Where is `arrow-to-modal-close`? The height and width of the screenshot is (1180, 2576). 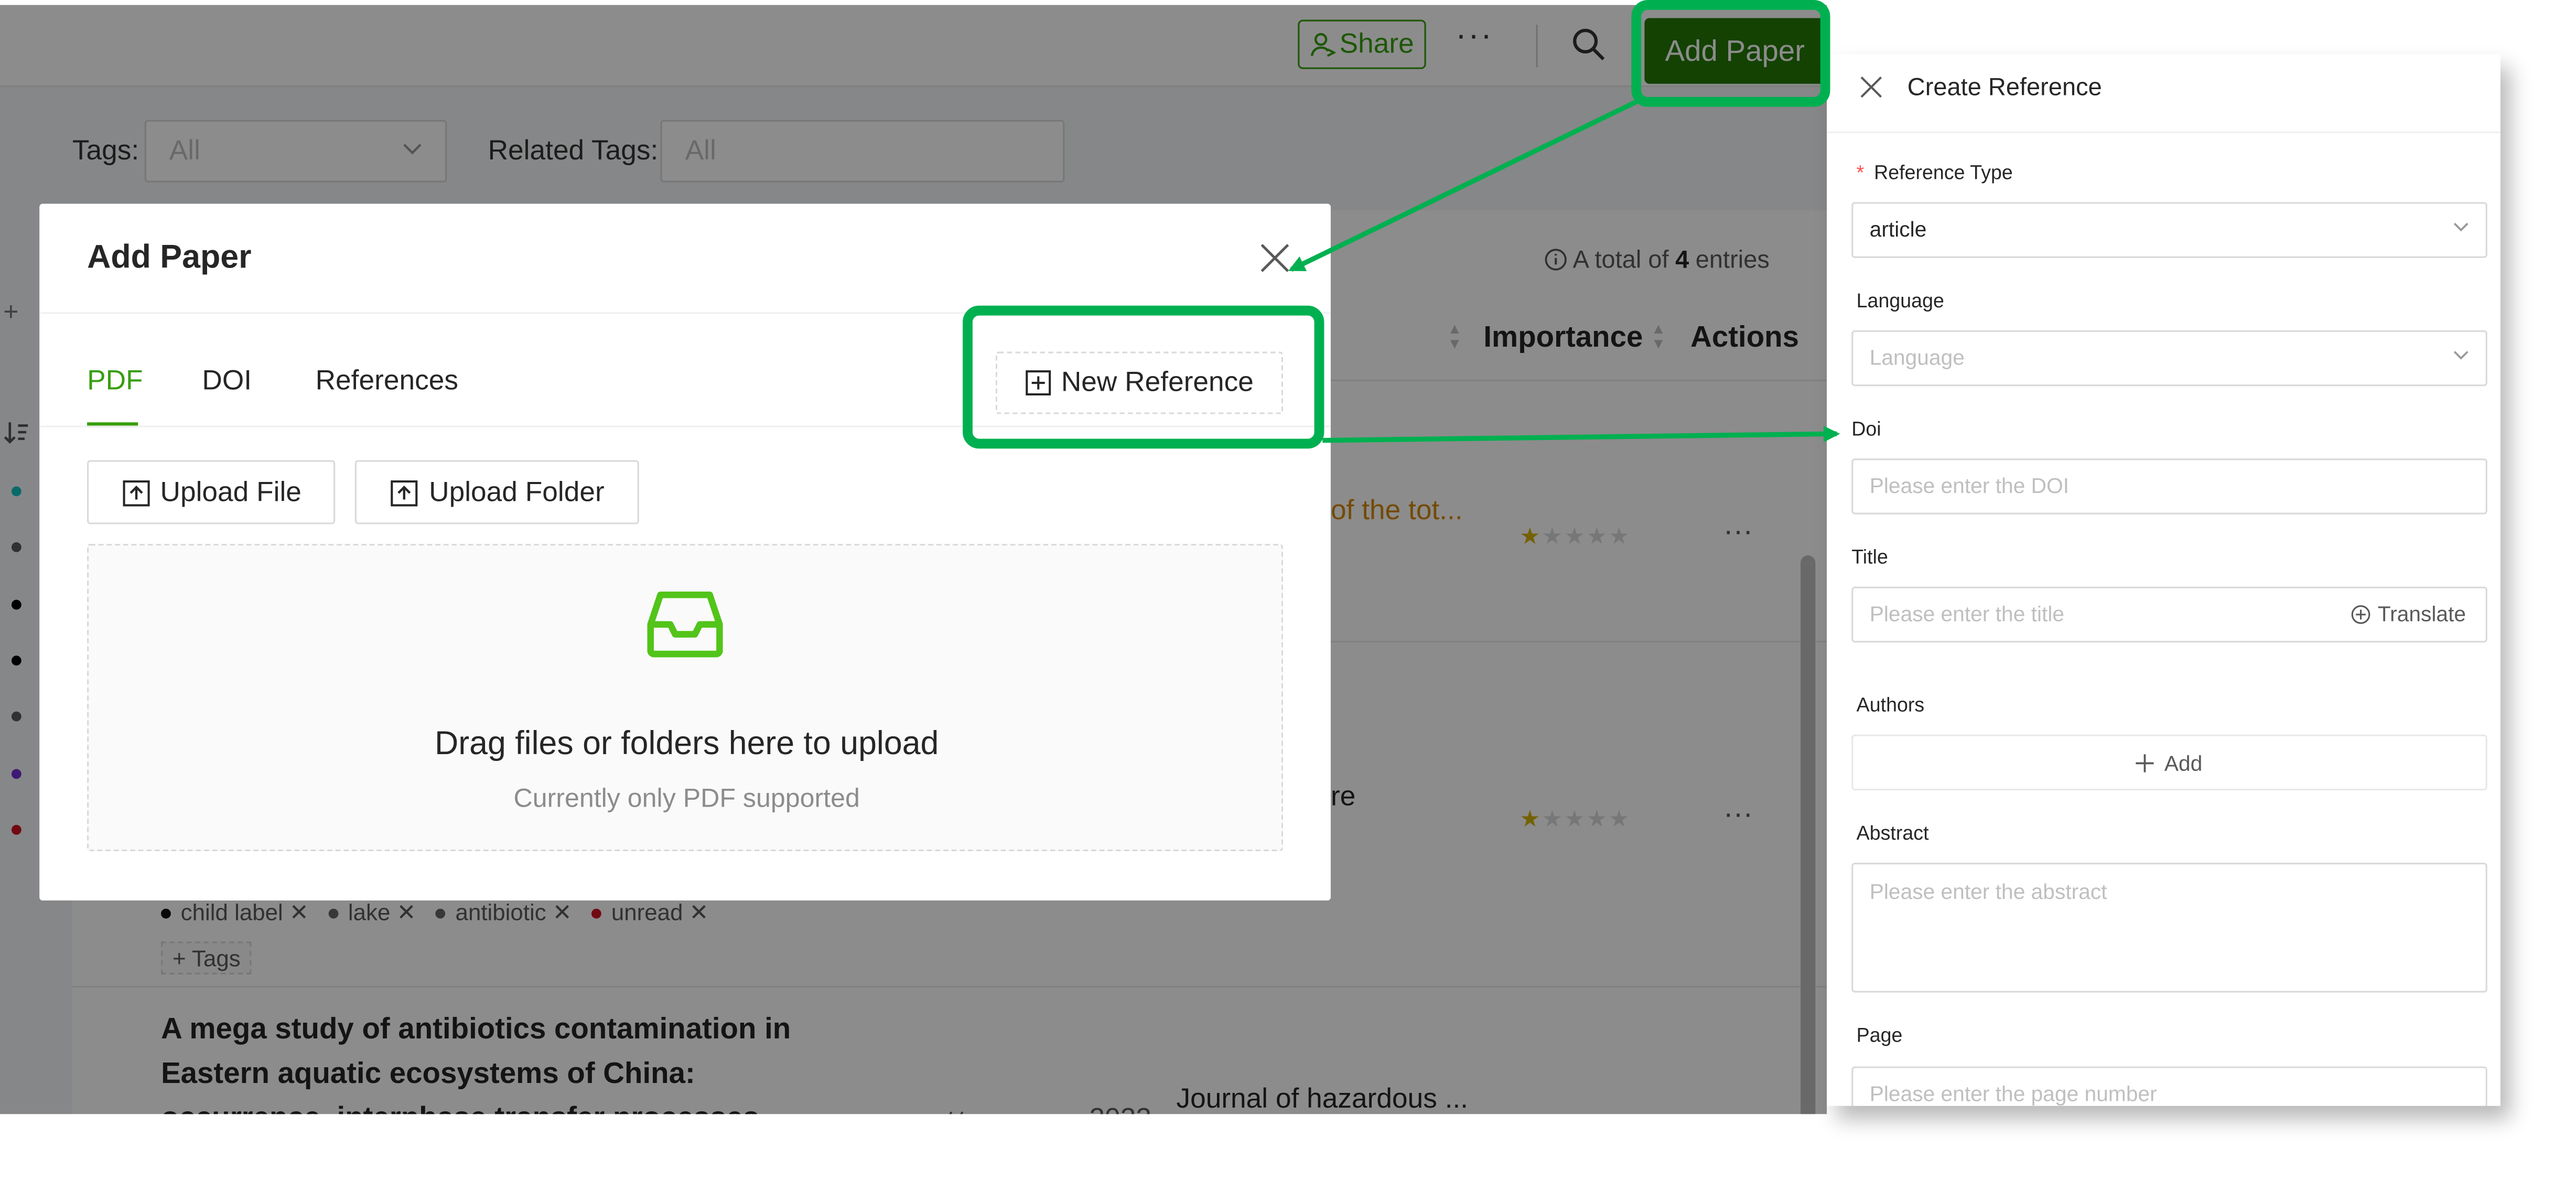 arrow-to-modal-close is located at coordinates (1466, 184).